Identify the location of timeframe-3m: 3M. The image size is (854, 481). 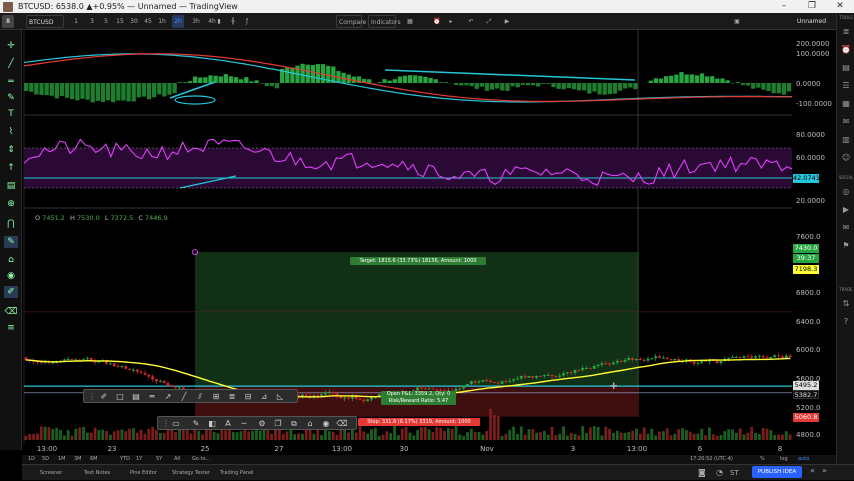
(78, 459).